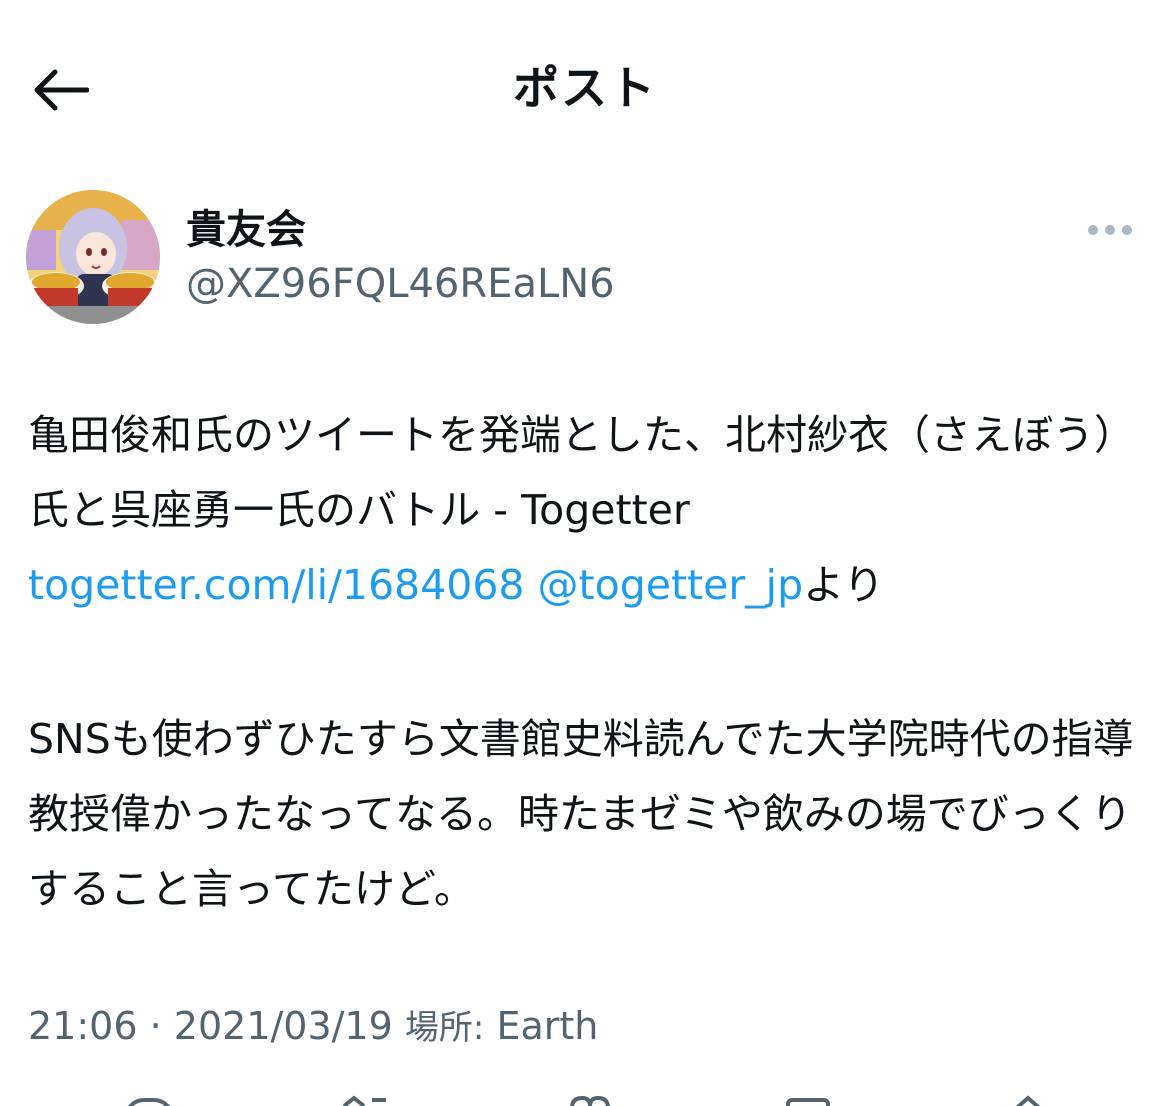  I want to click on retweet-button, so click(366, 1099).